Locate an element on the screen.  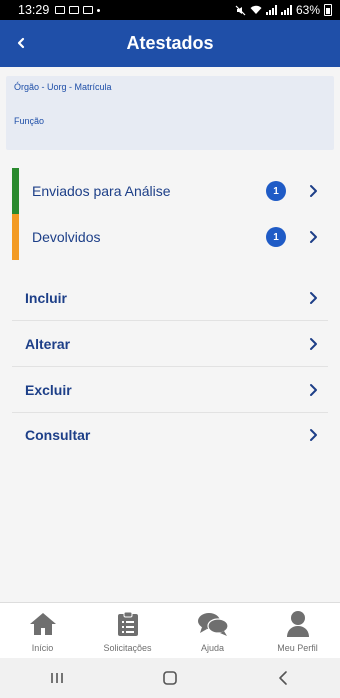
function-label: Função is located at coordinates (29, 121).